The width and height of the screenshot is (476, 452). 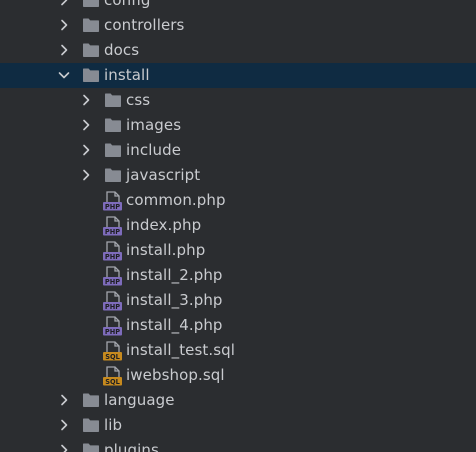 What do you see at coordinates (176, 200) in the screenshot?
I see `tree-item-label: common.php` at bounding box center [176, 200].